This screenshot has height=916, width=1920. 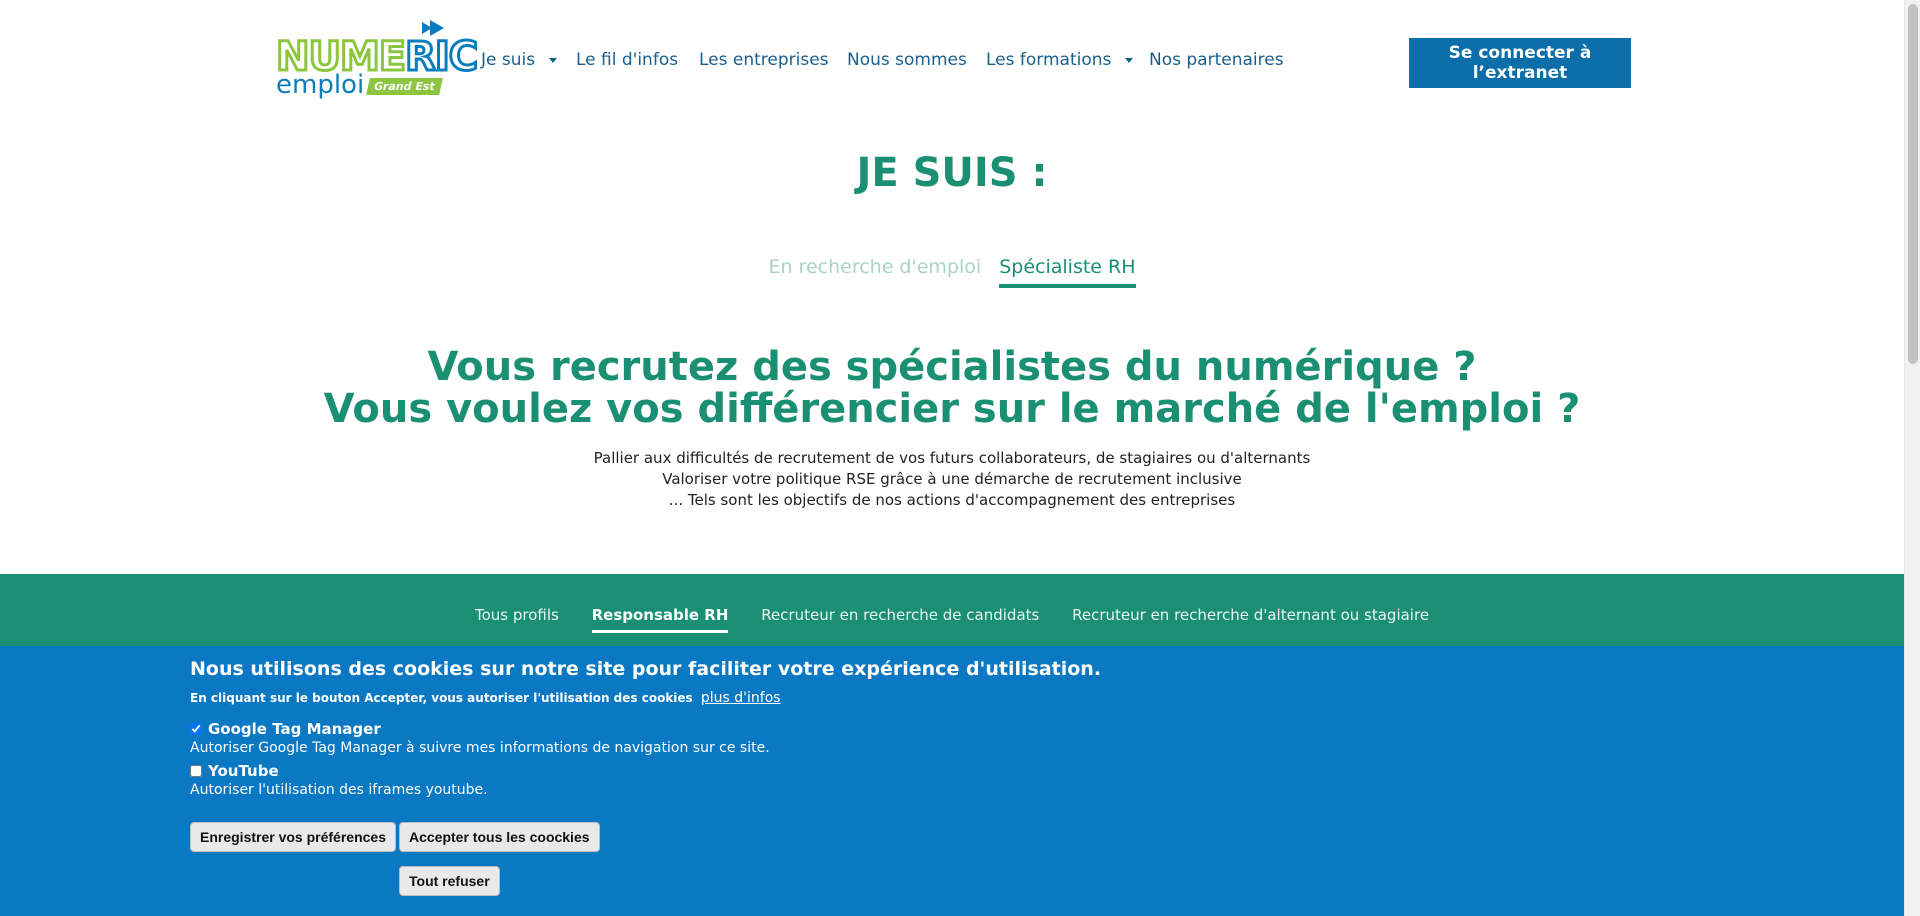 I want to click on page-title: JE SUIS :, so click(x=952, y=173).